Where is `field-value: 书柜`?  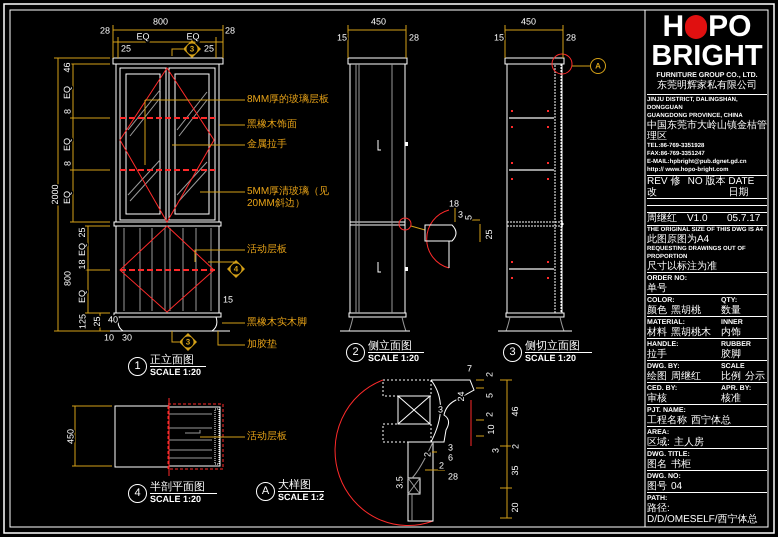 field-value: 书柜 is located at coordinates (681, 464).